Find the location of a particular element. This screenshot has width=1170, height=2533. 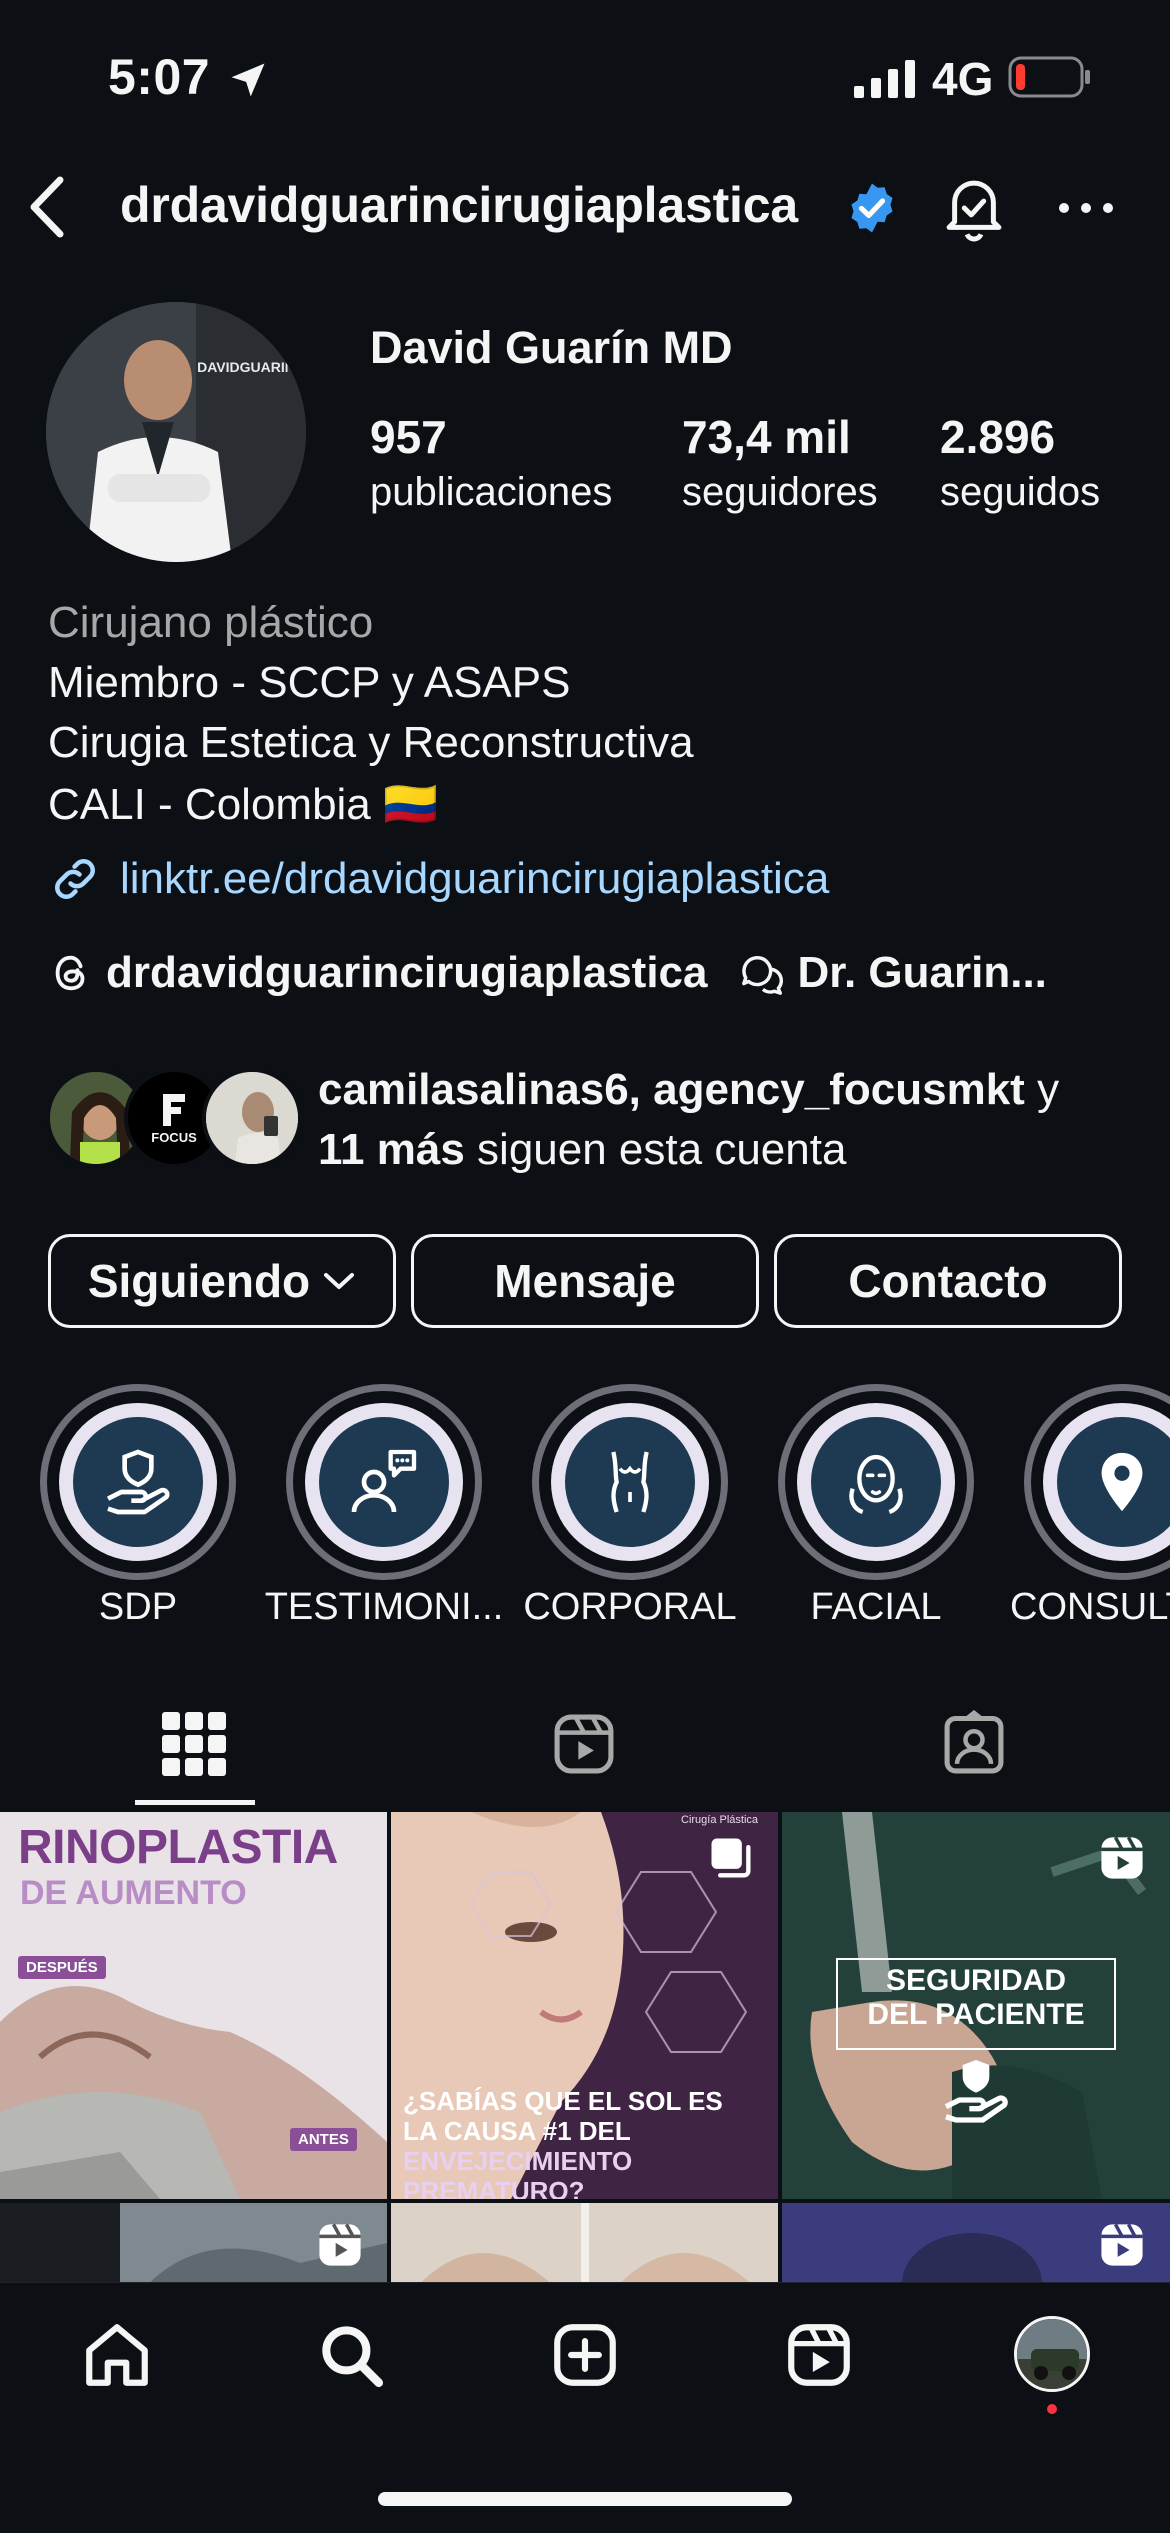

bio-line-1: Miembro - SCCP y ASAPS is located at coordinates (309, 682).